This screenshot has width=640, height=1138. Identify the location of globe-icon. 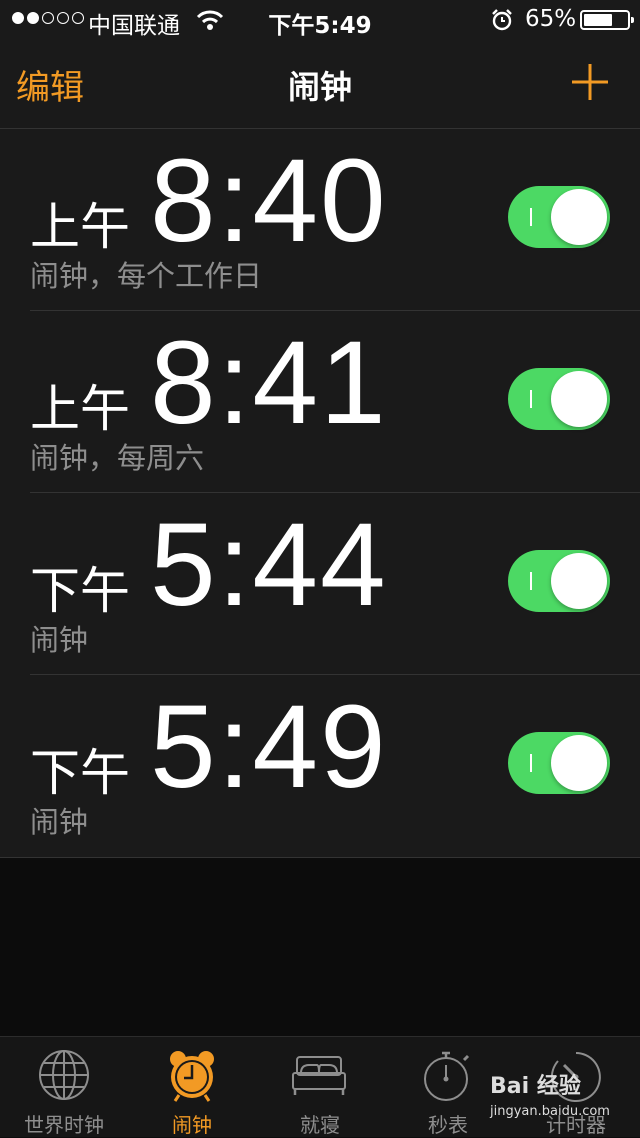
(64, 1075).